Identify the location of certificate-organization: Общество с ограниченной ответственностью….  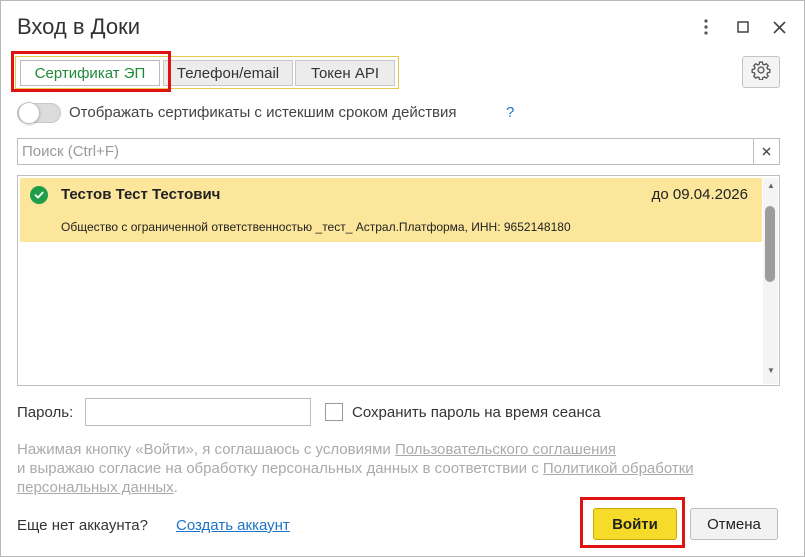
(316, 227).